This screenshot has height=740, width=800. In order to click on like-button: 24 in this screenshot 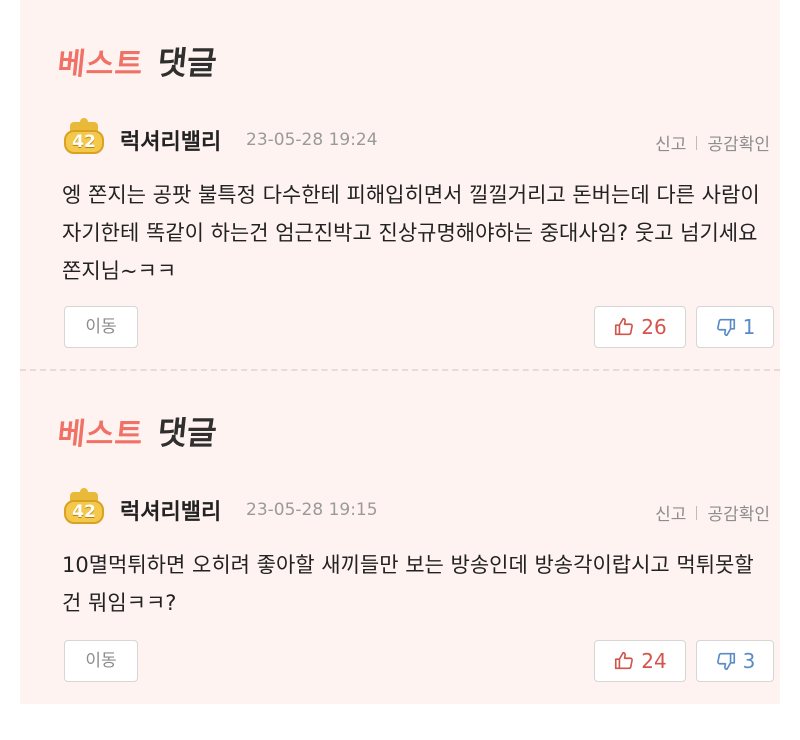, I will do `click(640, 661)`.